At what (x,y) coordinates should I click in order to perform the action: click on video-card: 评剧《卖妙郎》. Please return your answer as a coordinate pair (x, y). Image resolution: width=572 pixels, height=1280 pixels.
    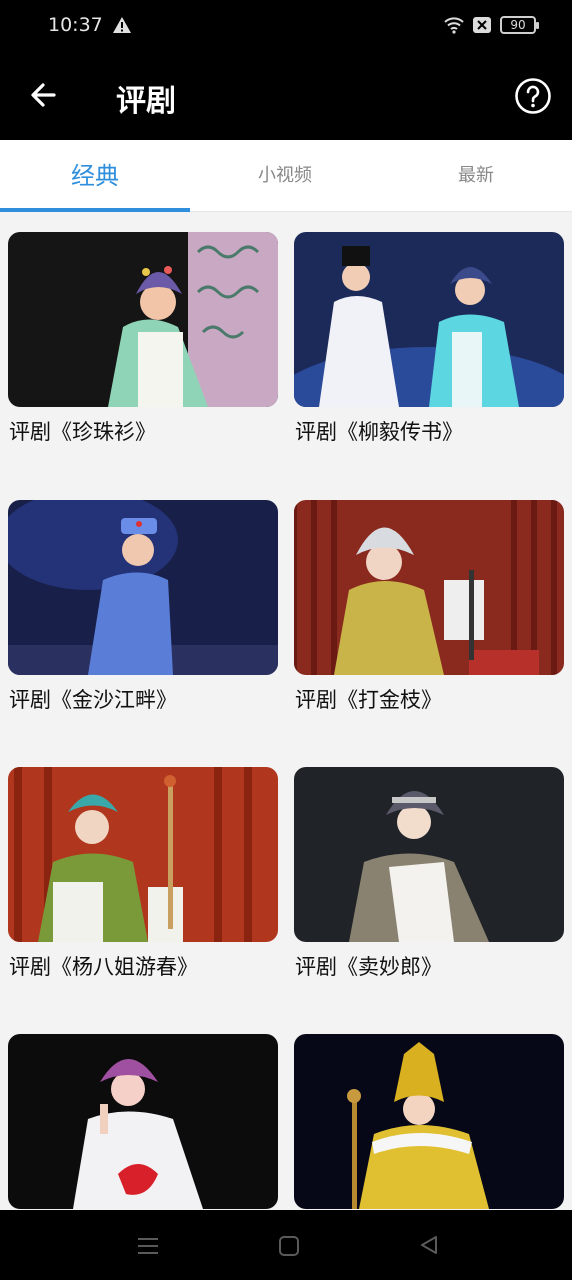
    Looking at the image, I should click on (429, 891).